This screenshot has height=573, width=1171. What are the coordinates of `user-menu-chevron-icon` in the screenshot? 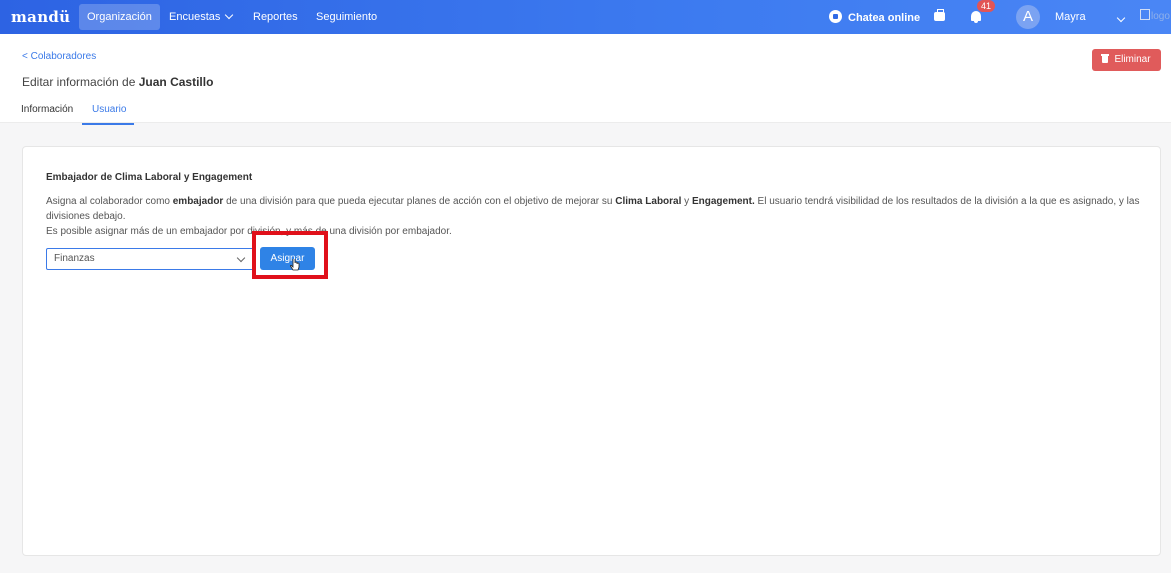 It's located at (1119, 19).